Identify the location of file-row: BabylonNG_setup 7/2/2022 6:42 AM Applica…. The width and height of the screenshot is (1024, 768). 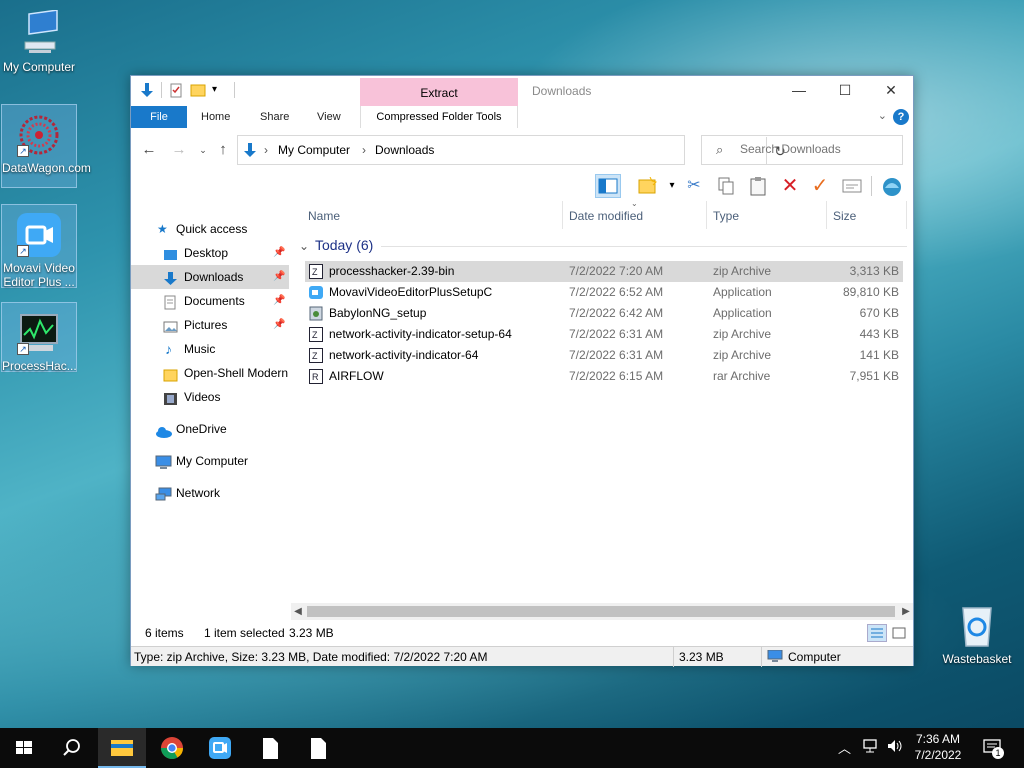
(604, 313).